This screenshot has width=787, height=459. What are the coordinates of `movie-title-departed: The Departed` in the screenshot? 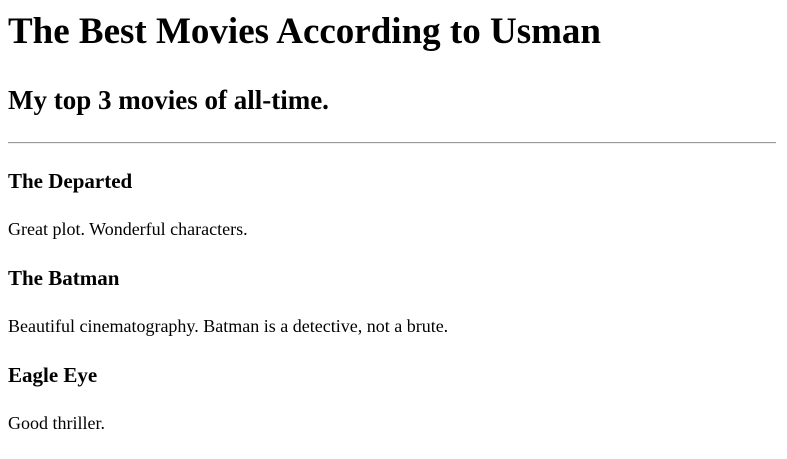 It's located at (70, 181).